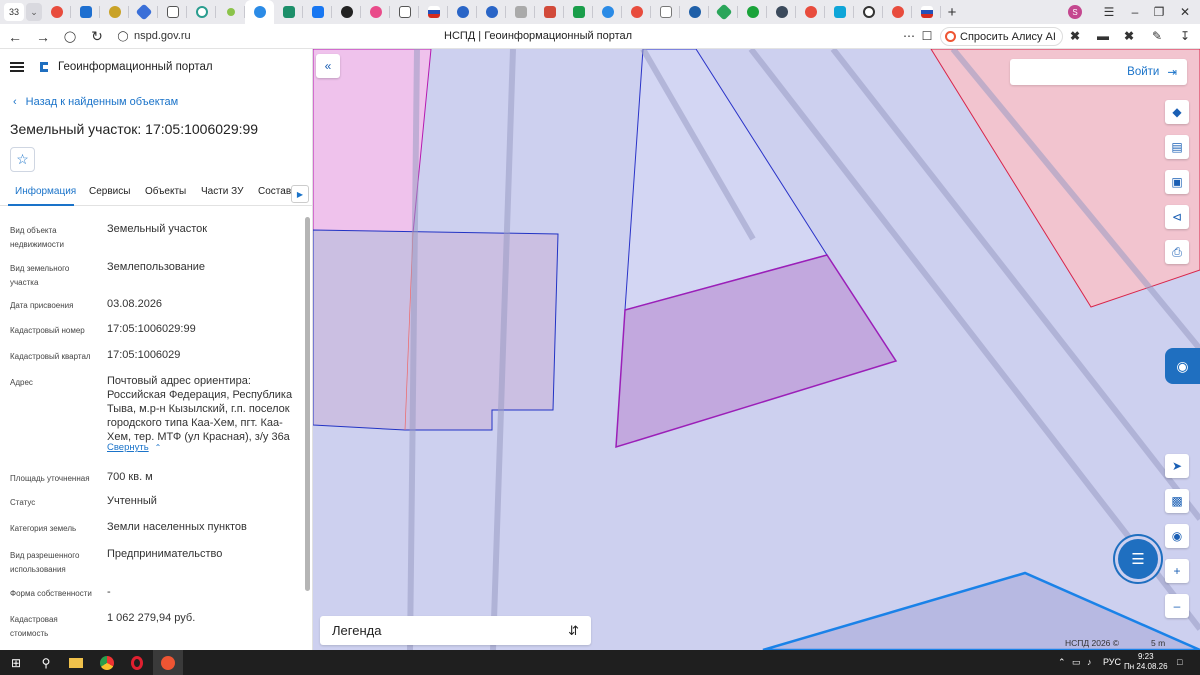 Image resolution: width=1200 pixels, height=675 pixels. Describe the element at coordinates (1112, 662) in the screenshot. I see `language-indicator: РУС` at that location.